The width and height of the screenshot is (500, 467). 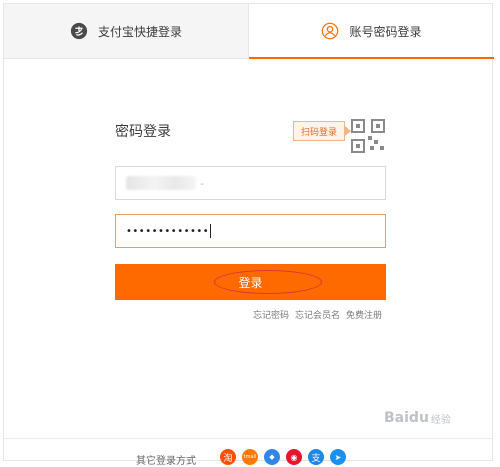 What do you see at coordinates (139, 31) in the screenshot?
I see `tab-alipay-label: 支付宝快捷登录` at bounding box center [139, 31].